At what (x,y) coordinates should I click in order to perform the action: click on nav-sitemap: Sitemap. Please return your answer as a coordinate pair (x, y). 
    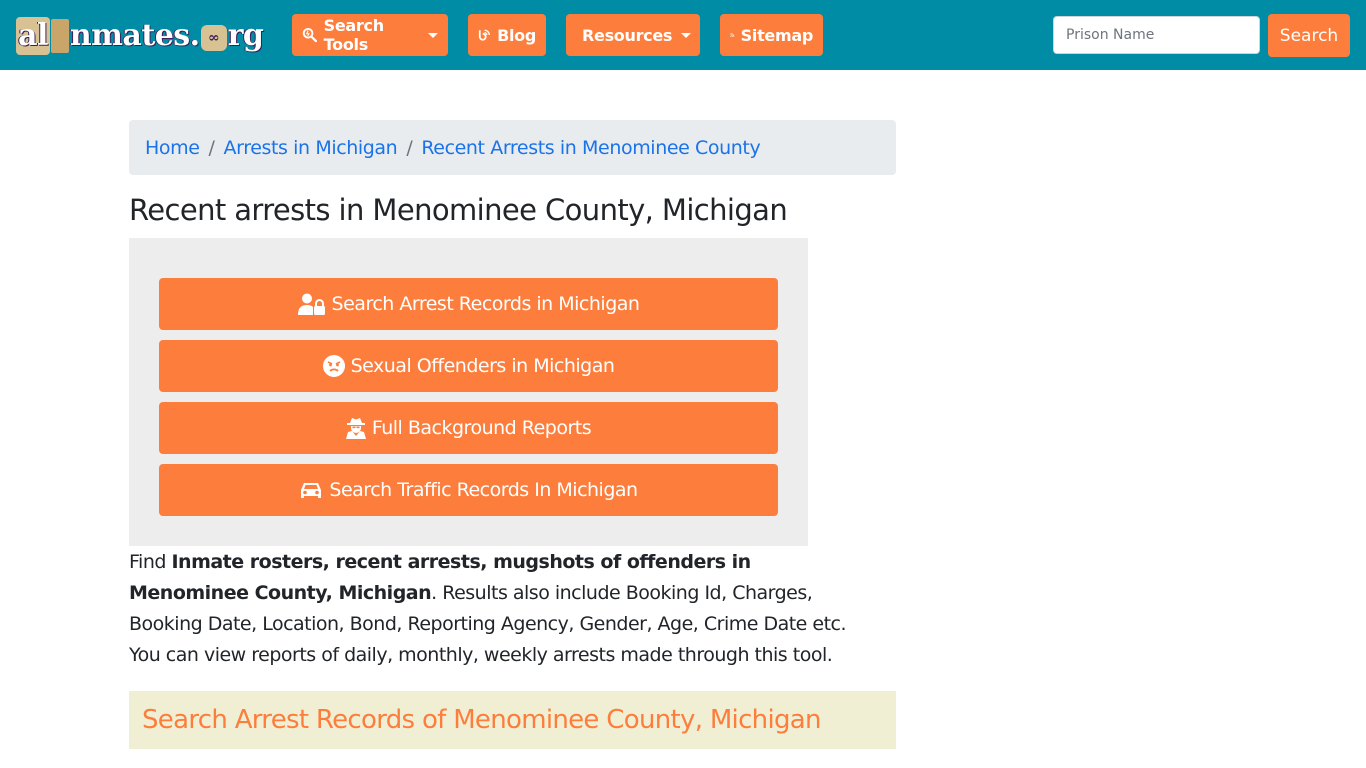
    Looking at the image, I should click on (771, 35).